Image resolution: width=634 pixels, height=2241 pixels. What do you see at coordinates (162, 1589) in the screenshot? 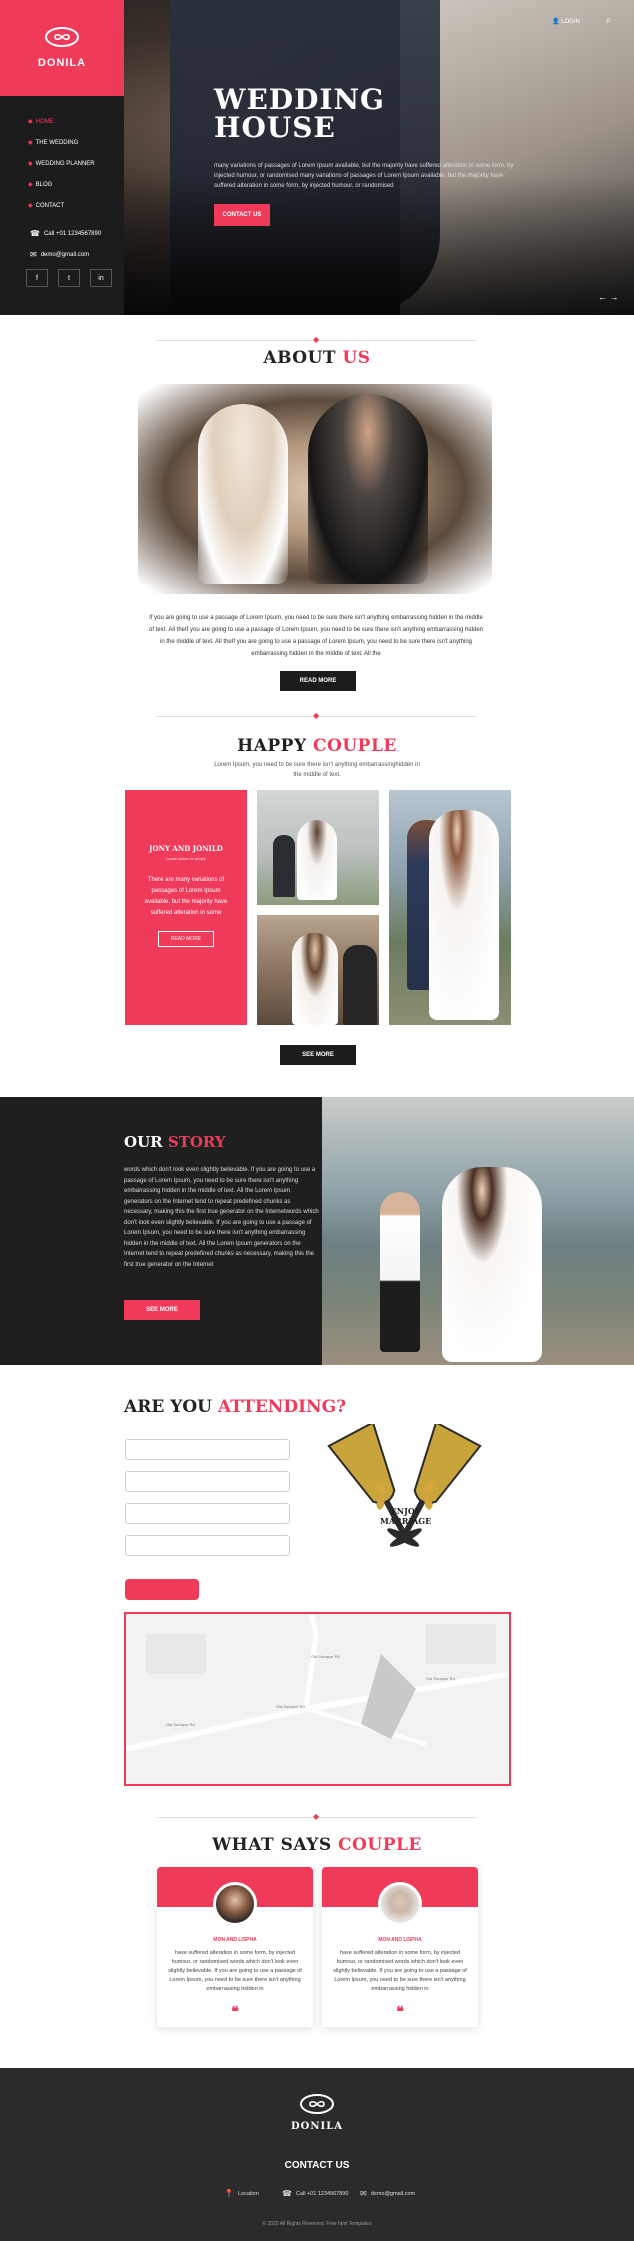
I see `submit-button` at bounding box center [162, 1589].